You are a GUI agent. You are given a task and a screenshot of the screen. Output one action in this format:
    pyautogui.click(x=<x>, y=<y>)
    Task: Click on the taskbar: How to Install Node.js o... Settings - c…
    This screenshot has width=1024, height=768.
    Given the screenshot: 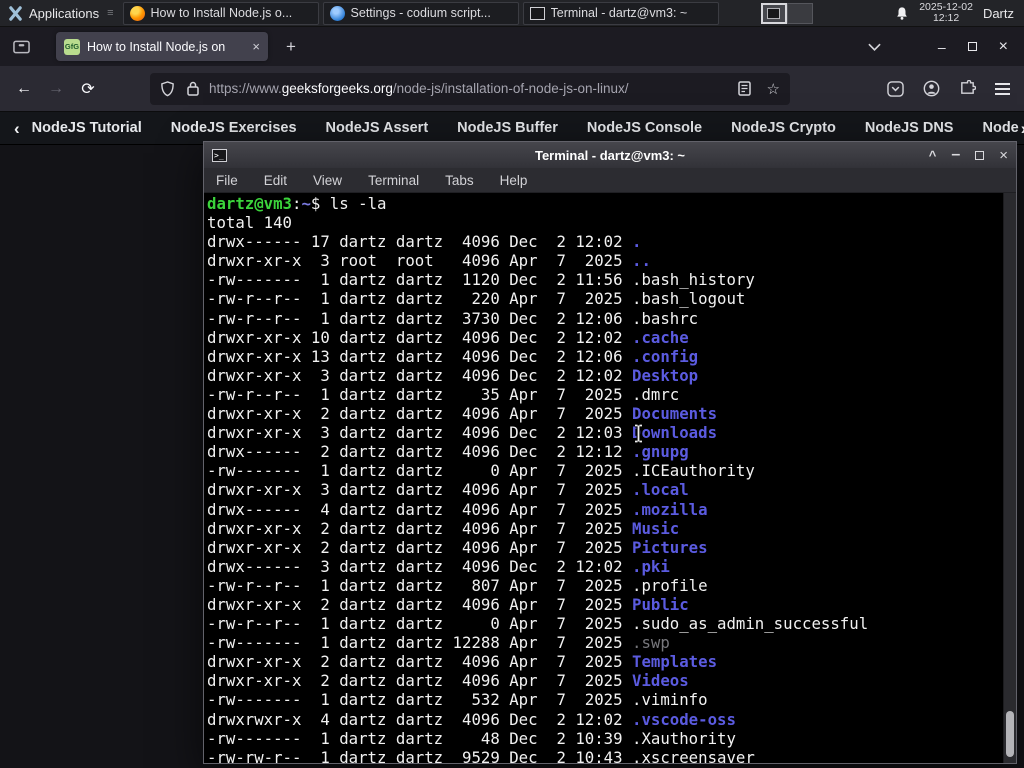 What is the action you would take?
    pyautogui.click(x=419, y=13)
    